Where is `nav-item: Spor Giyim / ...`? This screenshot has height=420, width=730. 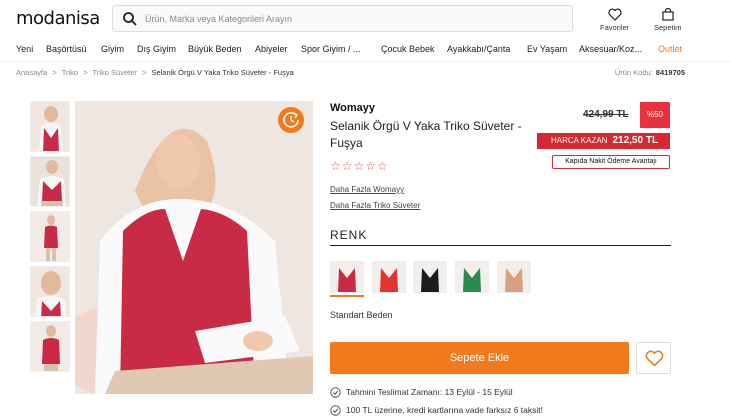
nav-item: Spor Giyim / ... is located at coordinates (331, 49).